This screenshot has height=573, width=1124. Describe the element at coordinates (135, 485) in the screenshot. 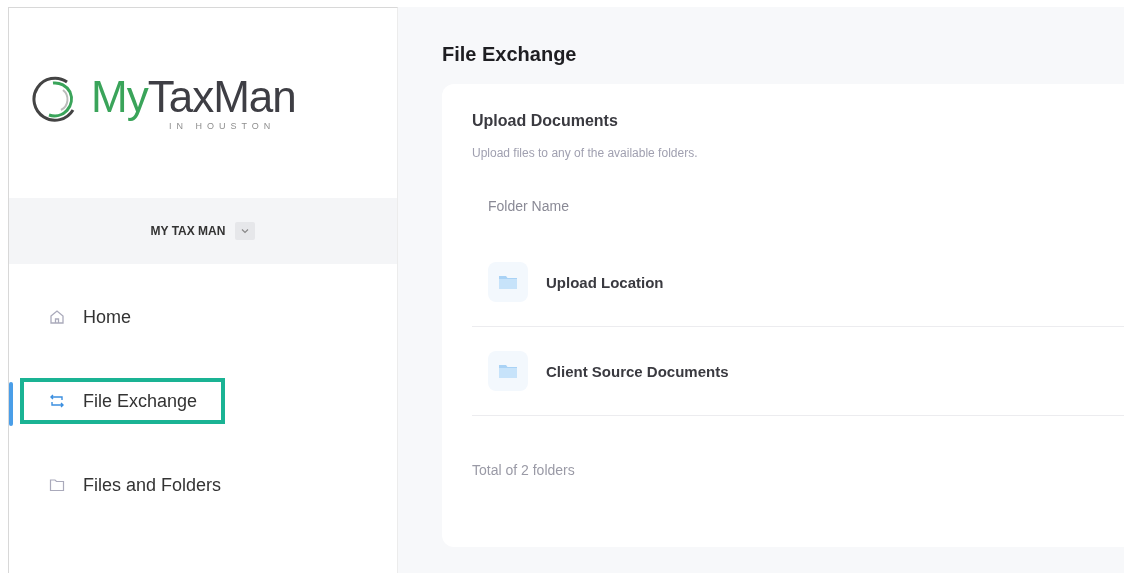

I see `nav-item: Files and Folders` at that location.